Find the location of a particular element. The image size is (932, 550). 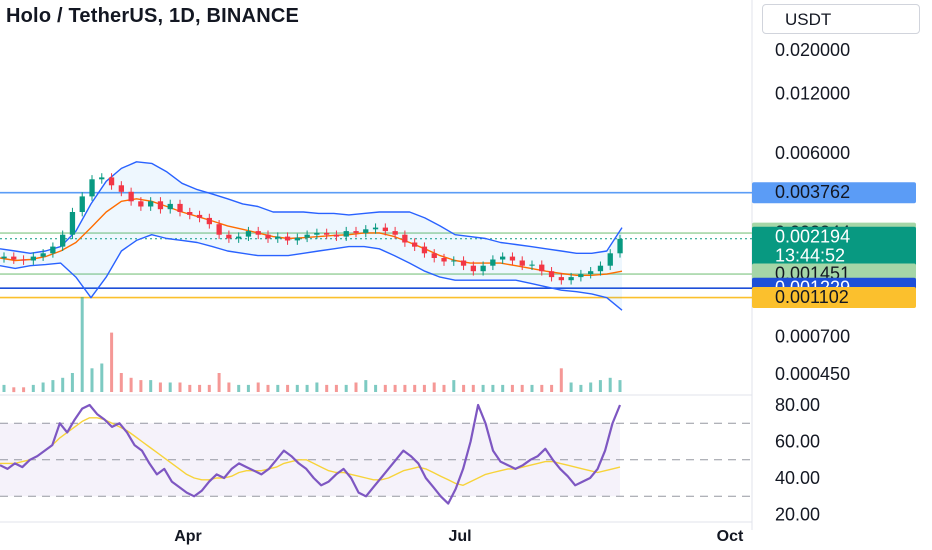

price-tick-label: 0.020000 is located at coordinates (812, 50).